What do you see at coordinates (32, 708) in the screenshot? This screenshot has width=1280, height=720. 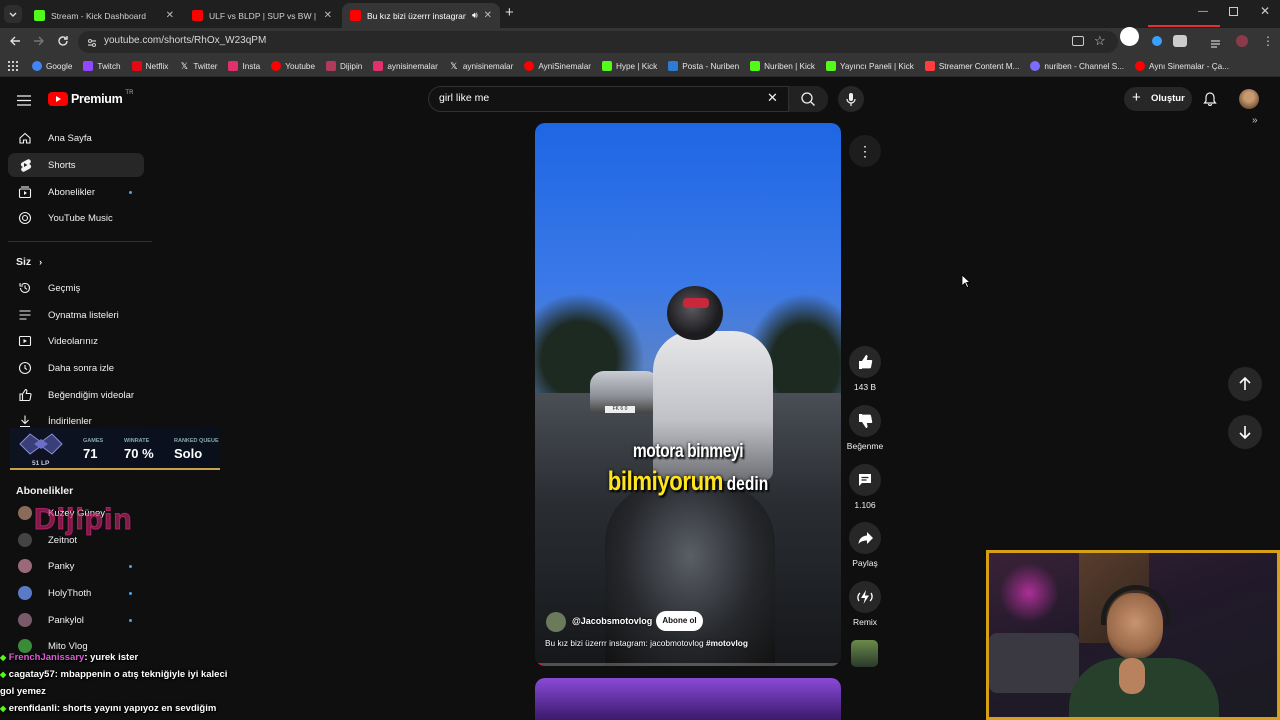 I see `chat-username: erenfidanli` at bounding box center [32, 708].